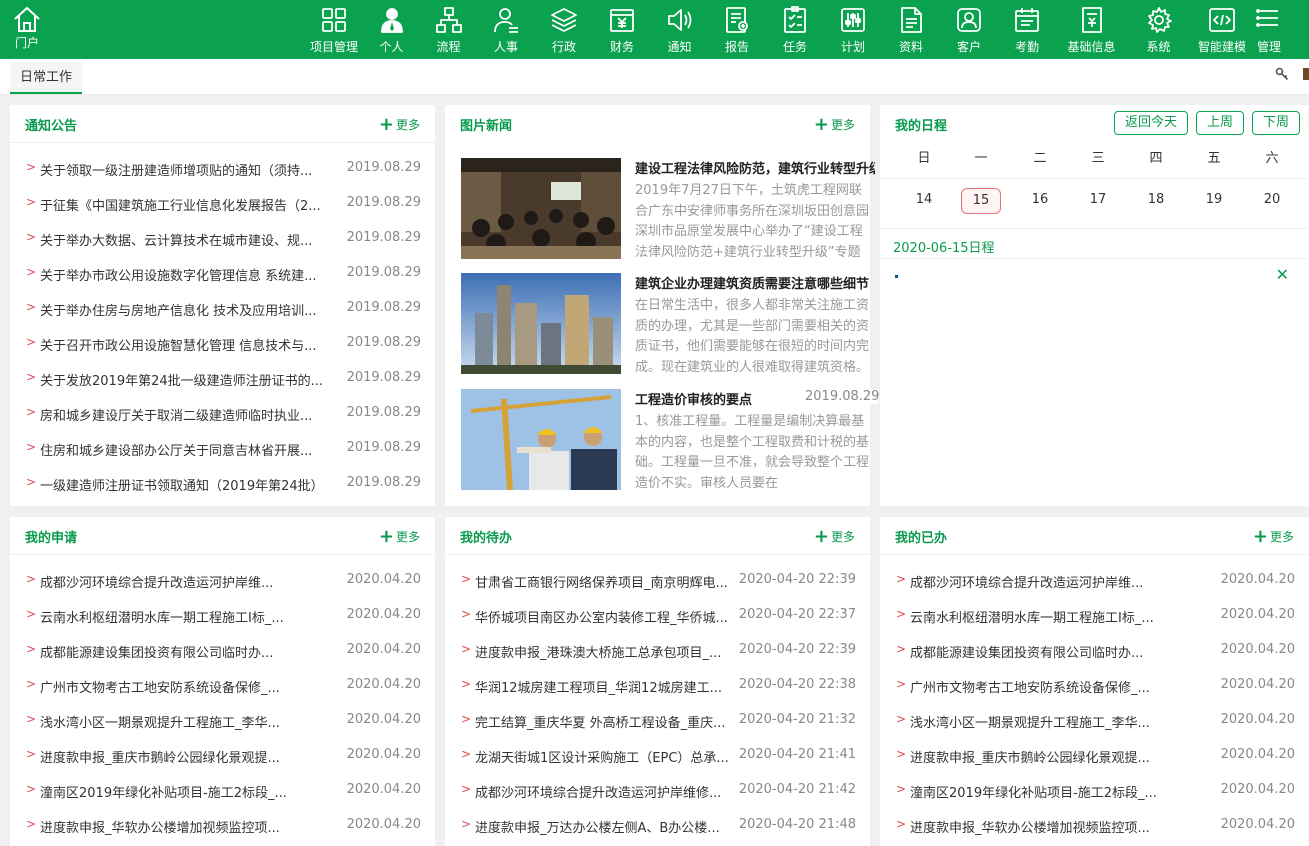  What do you see at coordinates (737, 29) in the screenshot?
I see `nav-item: 报告` at bounding box center [737, 29].